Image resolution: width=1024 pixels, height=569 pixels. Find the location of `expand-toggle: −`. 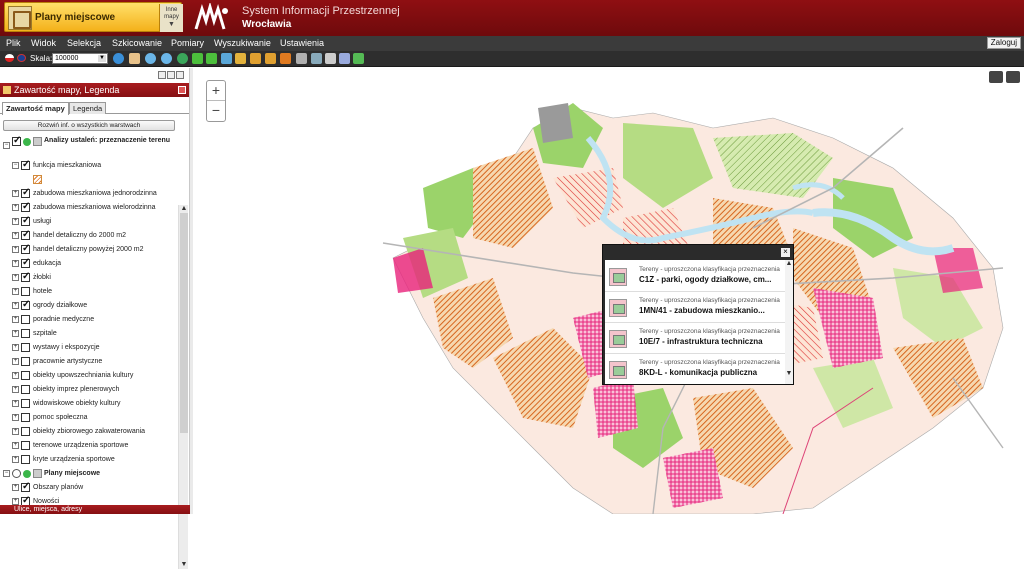

expand-toggle: − is located at coordinates (15, 165).